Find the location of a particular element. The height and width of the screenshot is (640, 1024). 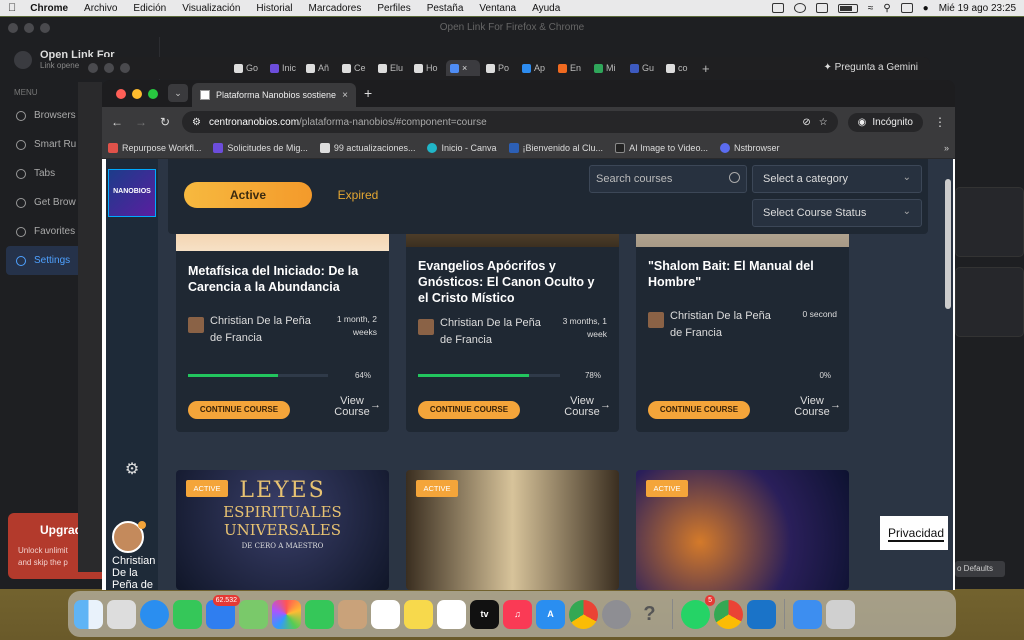

course-title: "Shalom Bait: El Manual del Hombre" is located at coordinates (742, 274).